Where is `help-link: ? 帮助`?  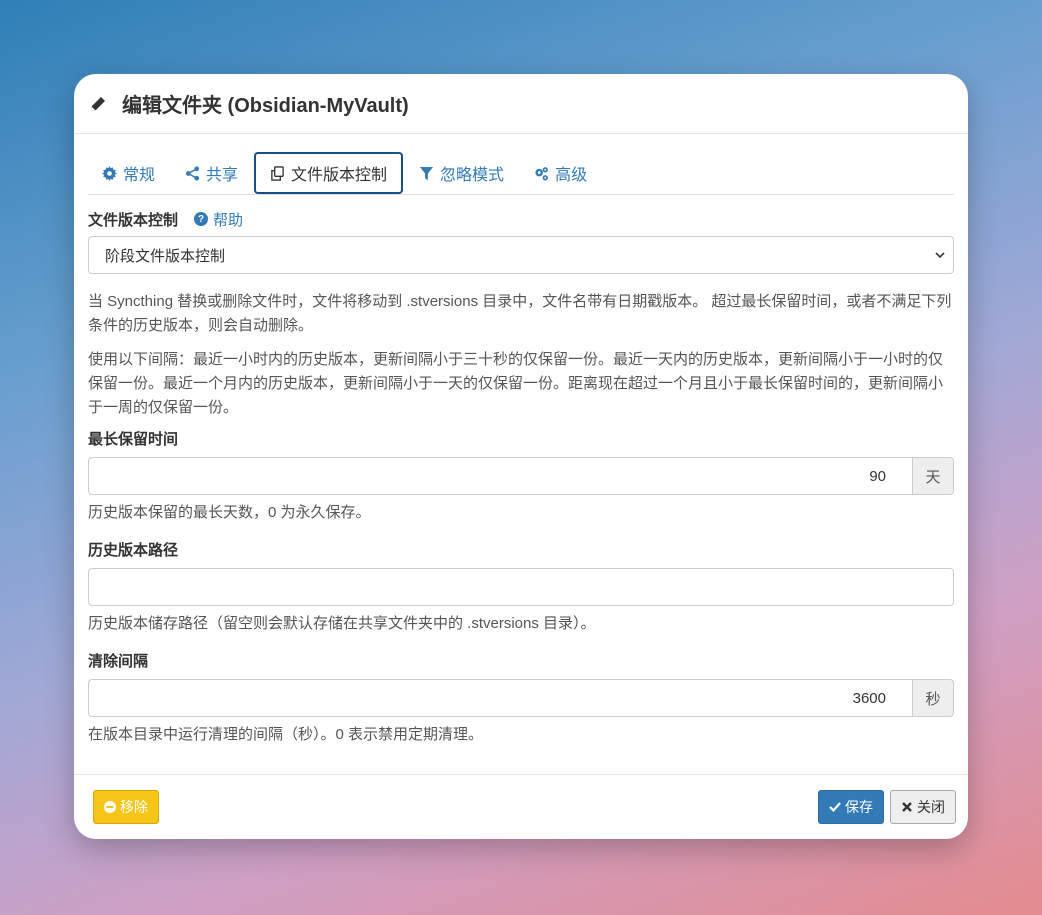 help-link: ? 帮助 is located at coordinates (218, 219).